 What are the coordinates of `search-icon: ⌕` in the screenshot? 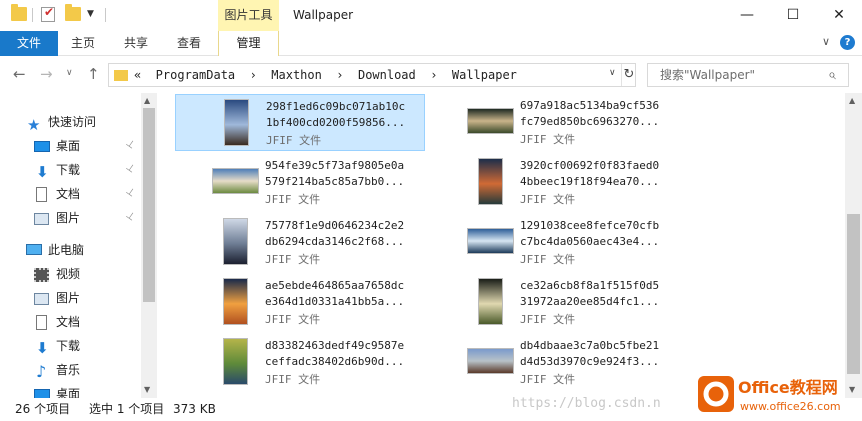 It's located at (832, 75).